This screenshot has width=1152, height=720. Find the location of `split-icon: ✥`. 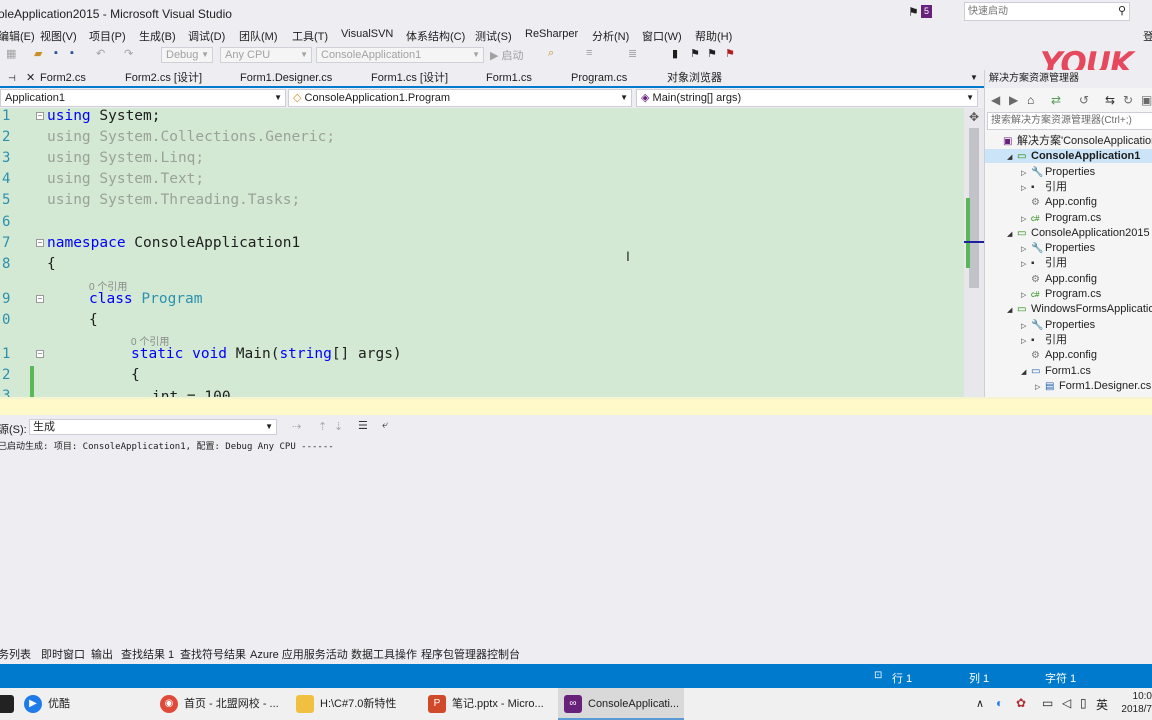

split-icon: ✥ is located at coordinates (974, 117).